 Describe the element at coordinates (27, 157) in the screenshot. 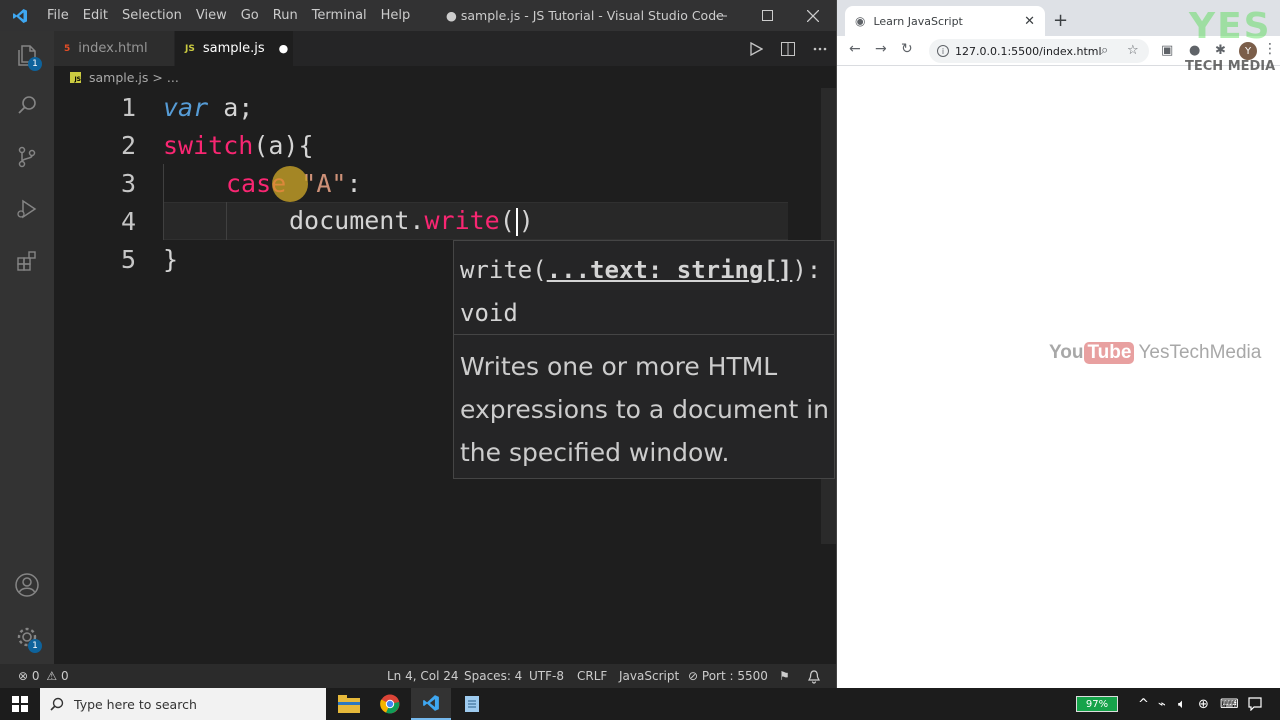

I see `source-control-icon` at that location.